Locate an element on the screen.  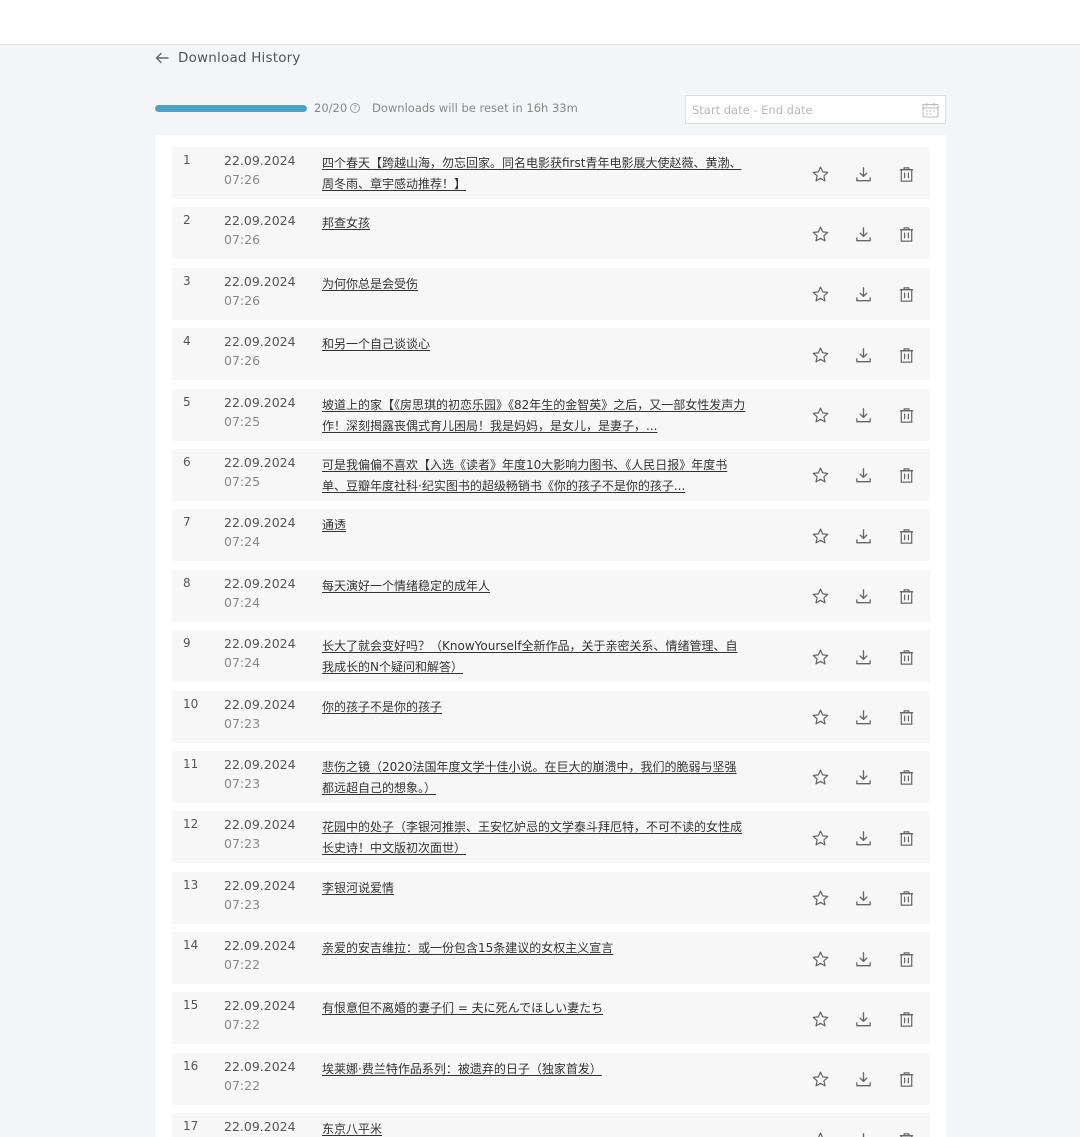
history-row: 13 22.09.2024 07:23 李银河说爱情 is located at coordinates (551, 897).